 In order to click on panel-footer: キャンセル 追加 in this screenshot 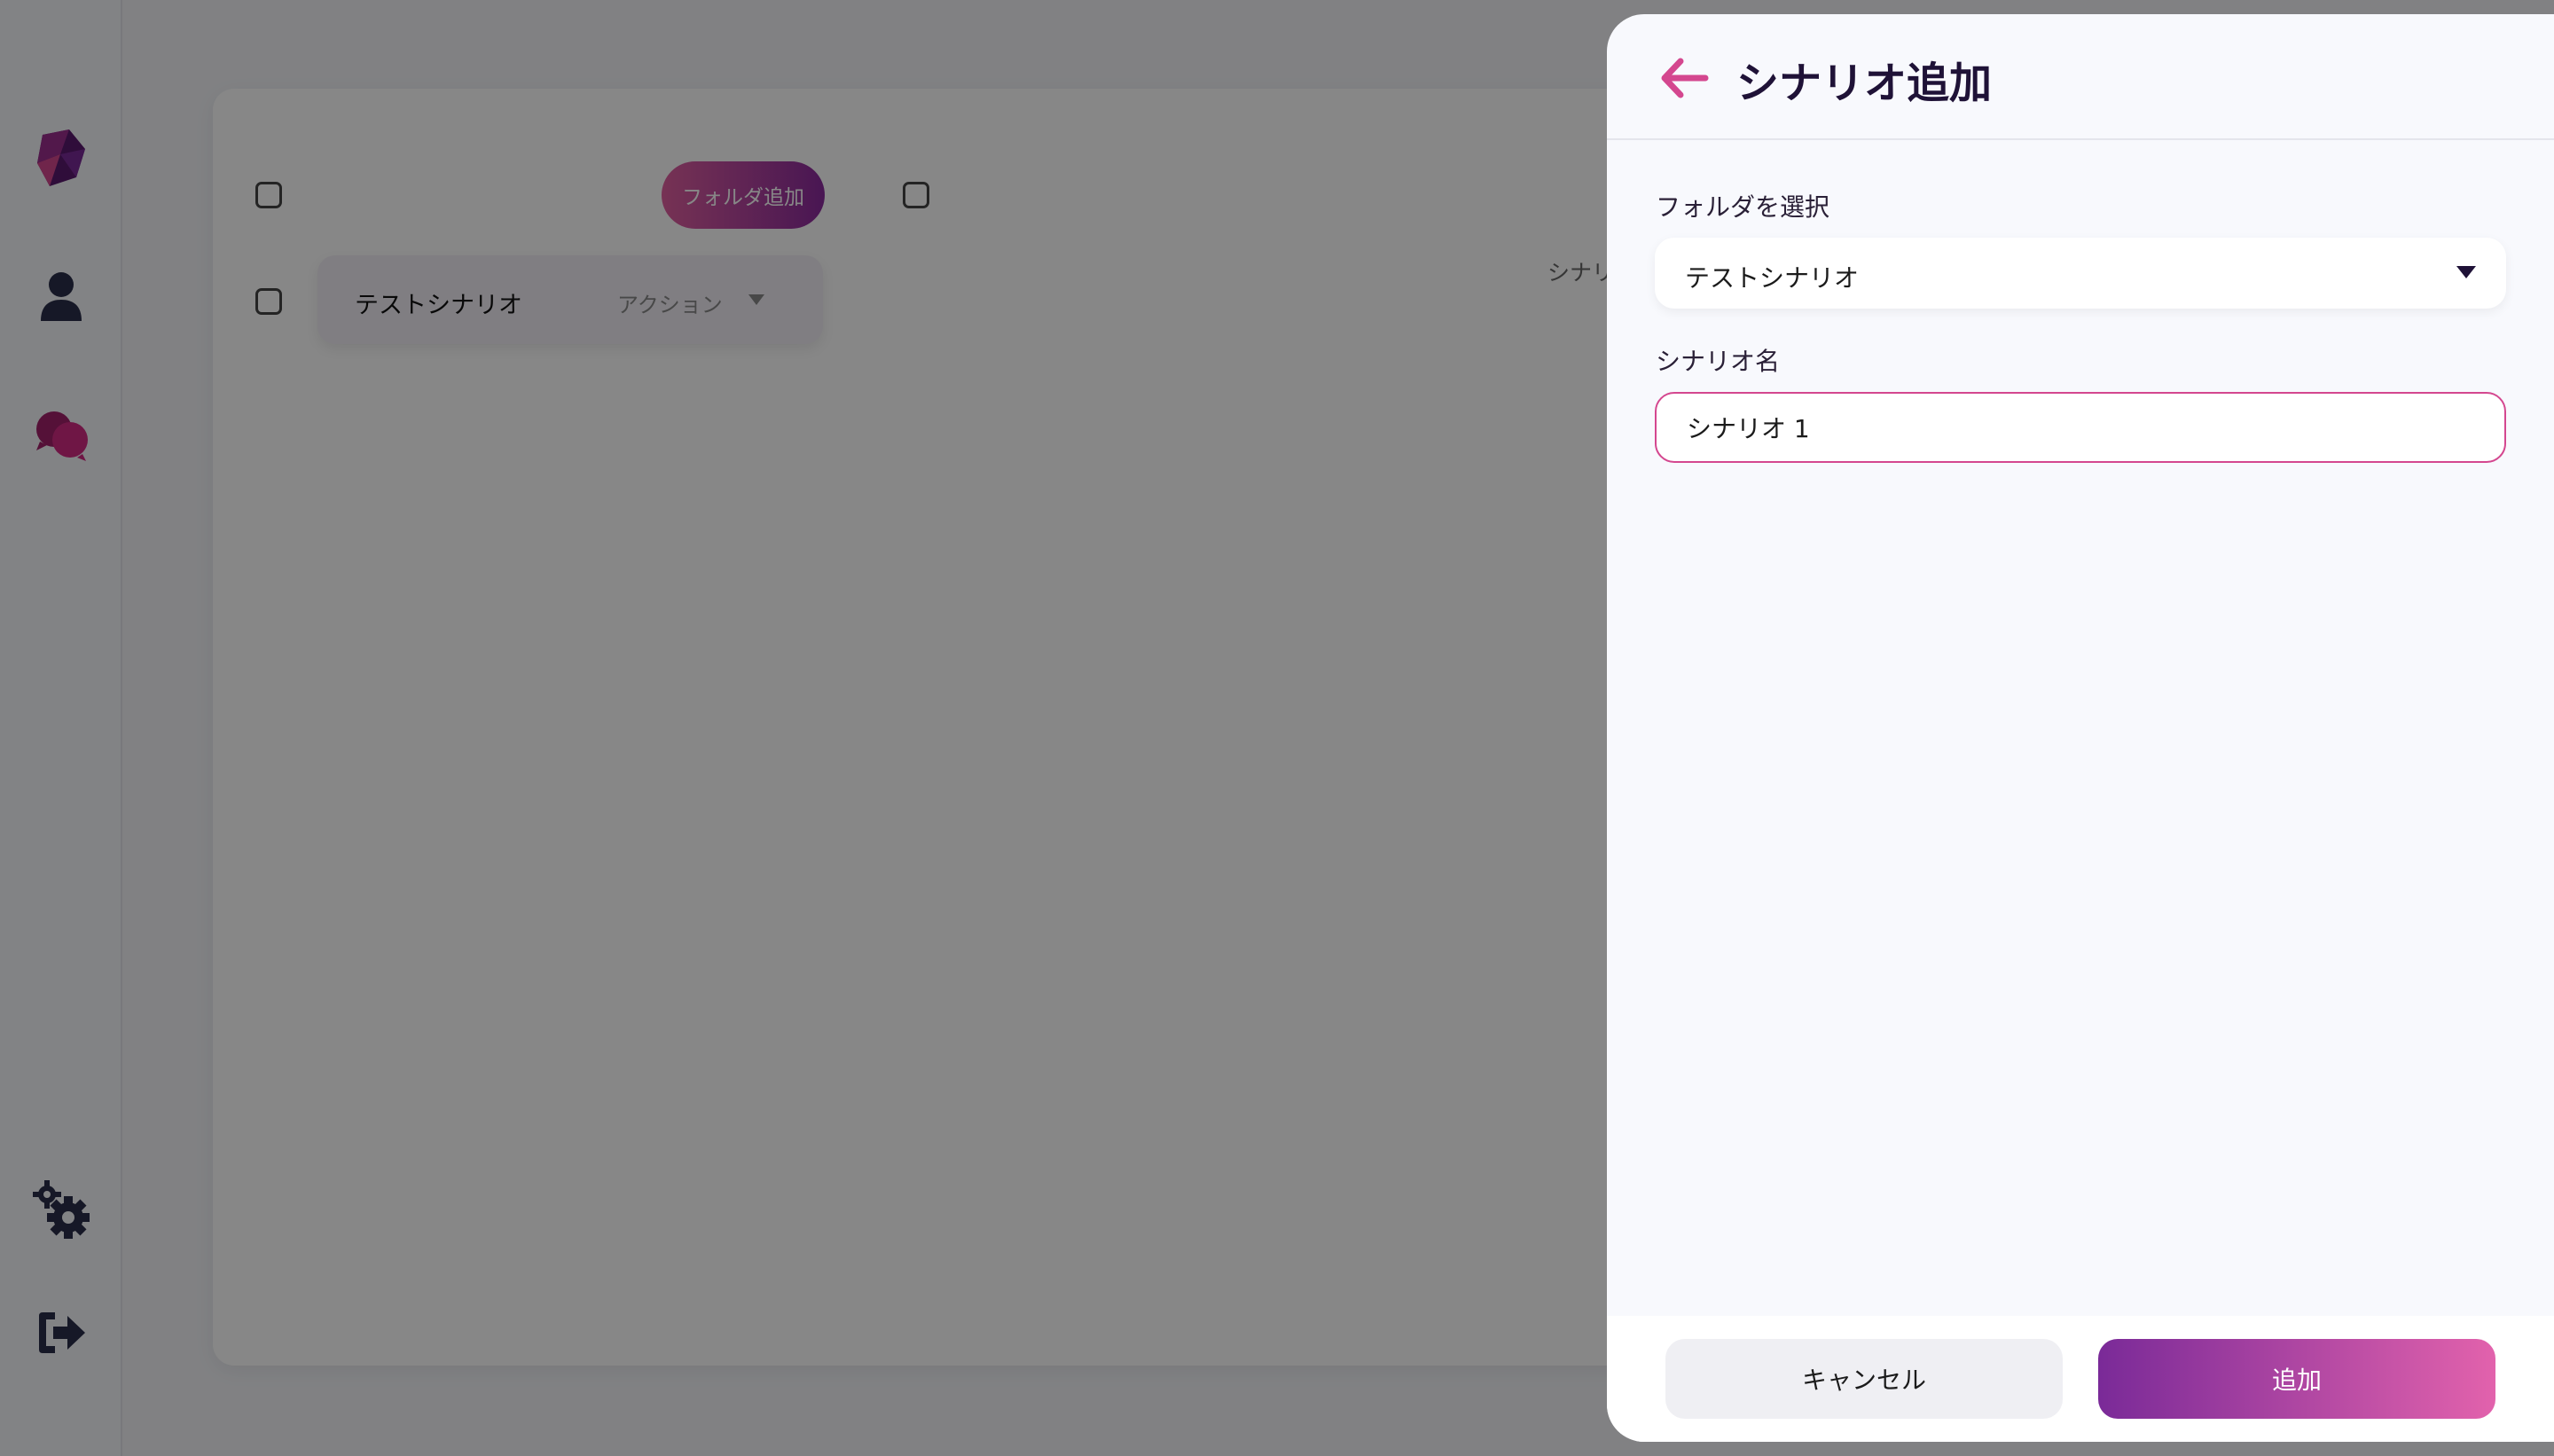, I will do `click(2080, 1379)`.